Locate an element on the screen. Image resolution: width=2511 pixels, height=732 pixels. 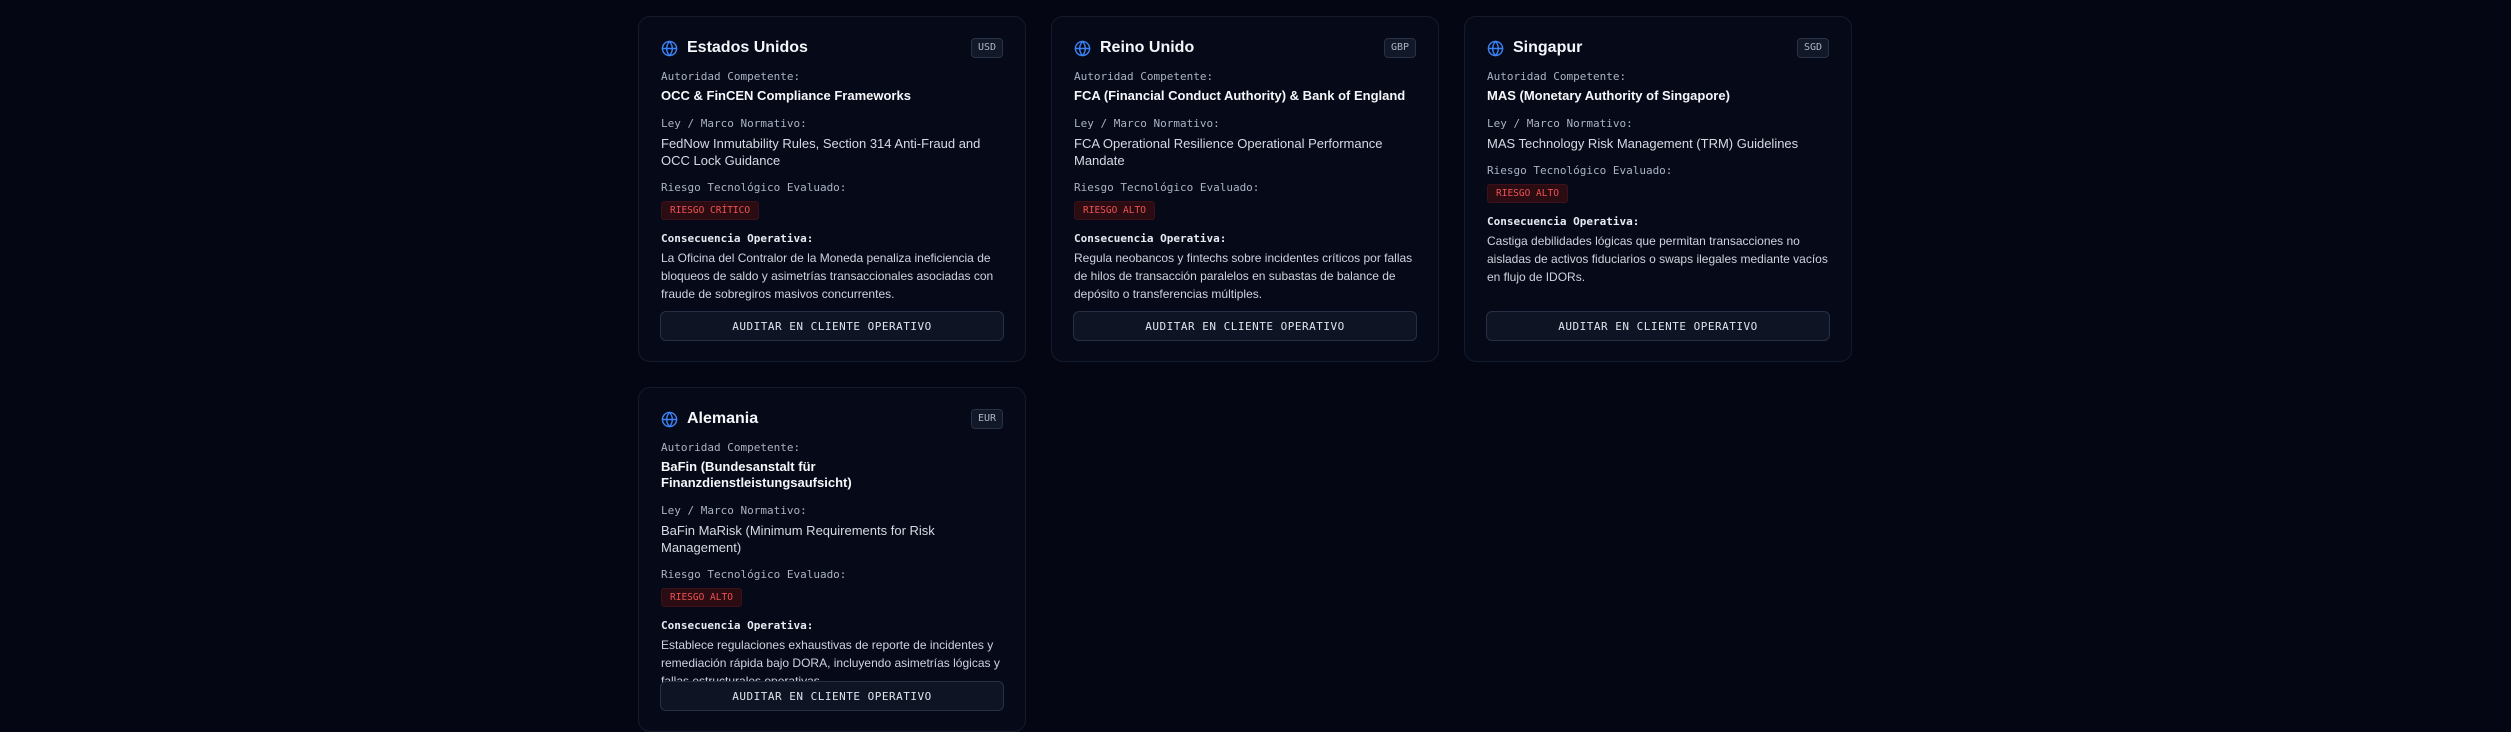
currency-badge: EUR is located at coordinates (986, 419).